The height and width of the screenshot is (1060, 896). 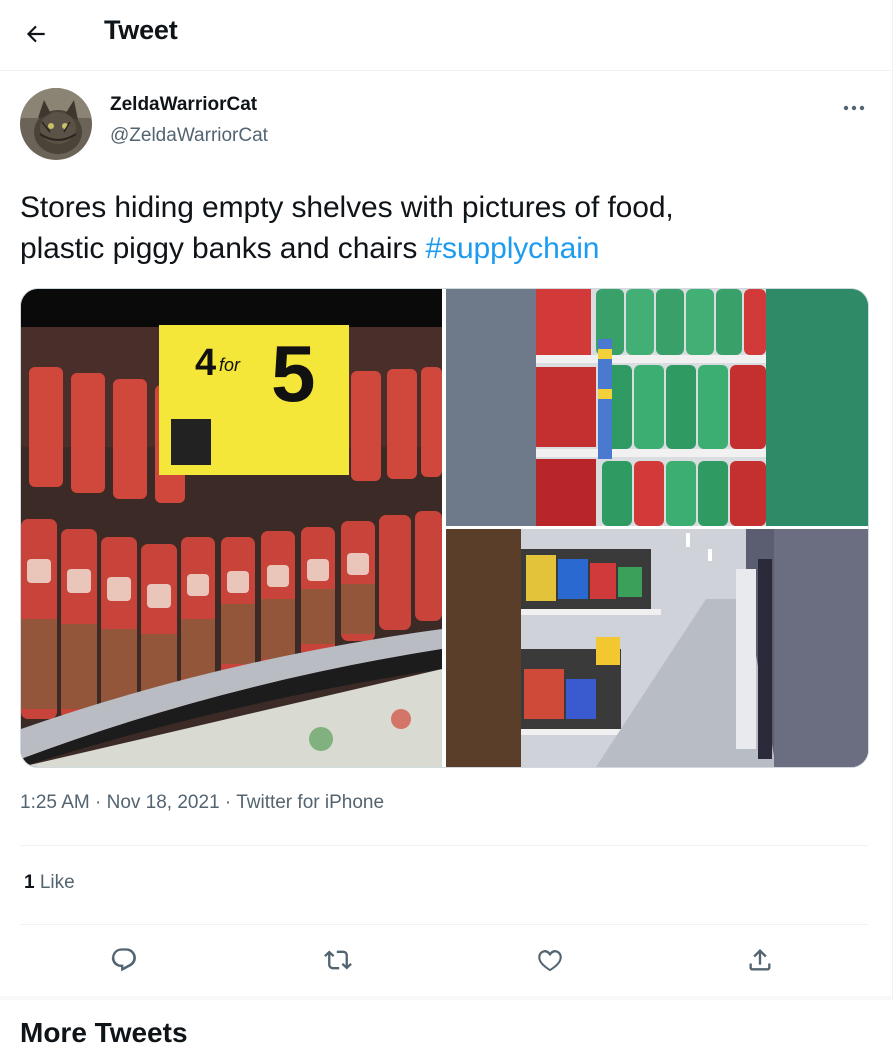 What do you see at coordinates (56, 124) in the screenshot?
I see `avatar` at bounding box center [56, 124].